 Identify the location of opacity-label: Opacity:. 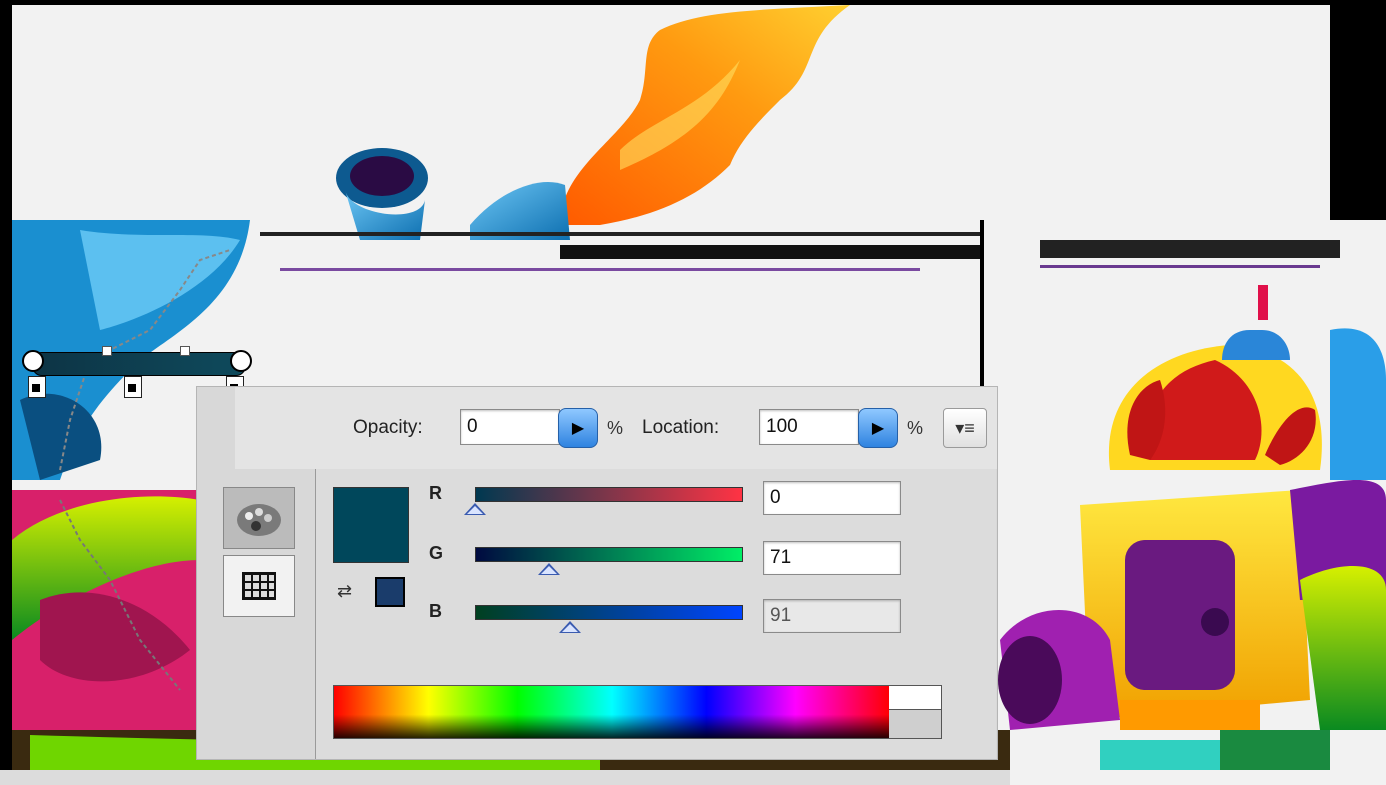
(388, 427).